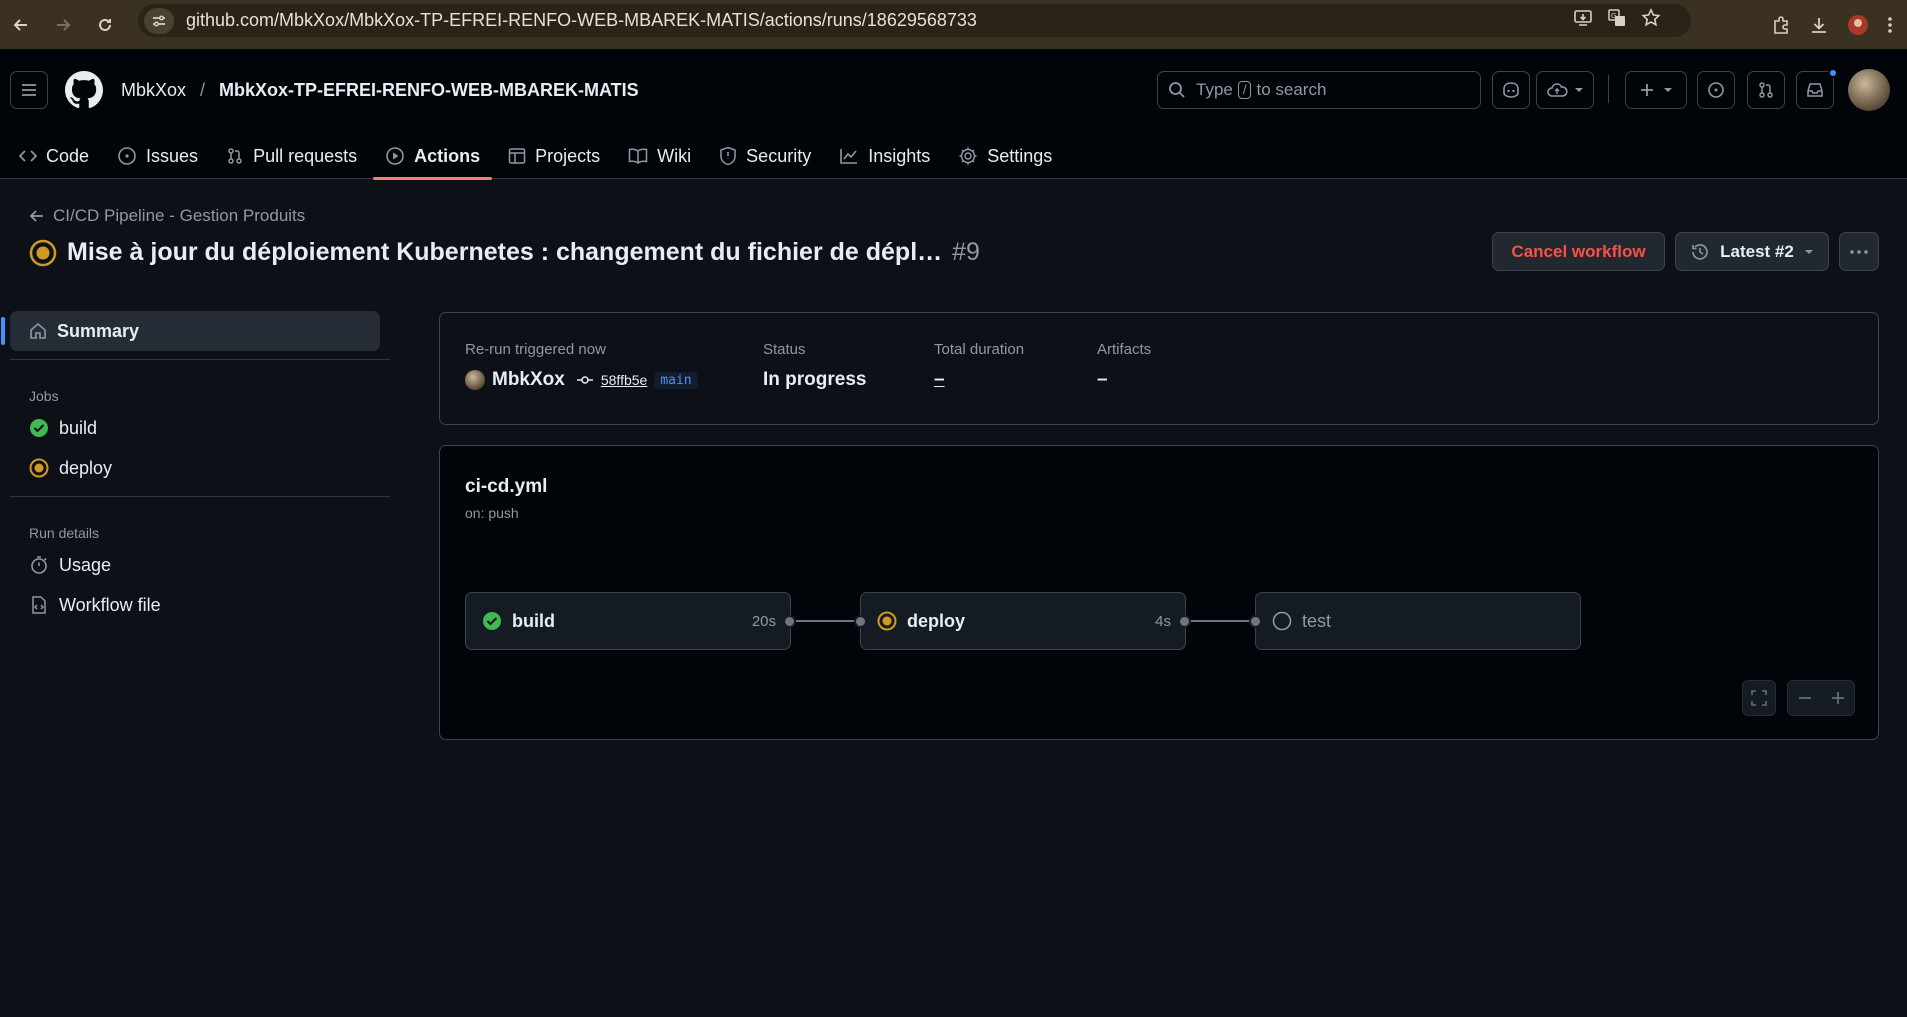  I want to click on copilot-dropdown-button, so click(1565, 90).